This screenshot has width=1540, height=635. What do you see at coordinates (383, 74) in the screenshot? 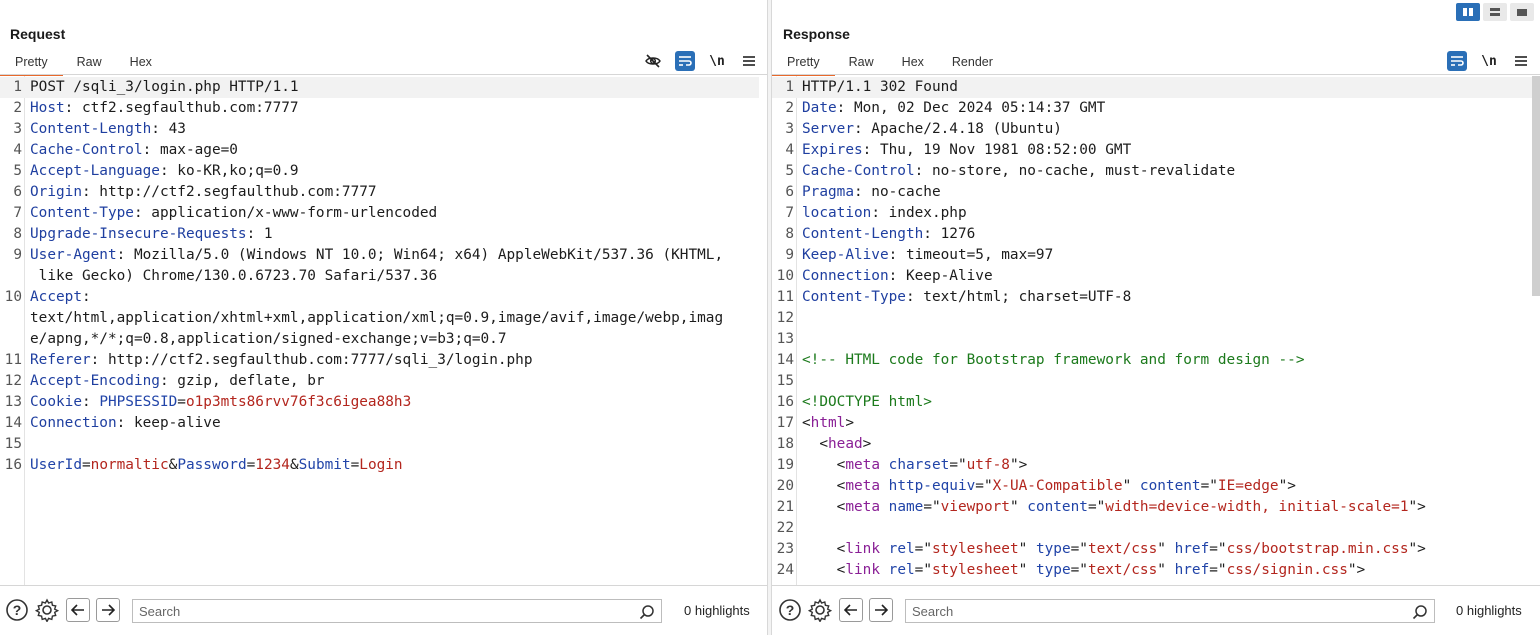
I see `tab-divider` at bounding box center [383, 74].